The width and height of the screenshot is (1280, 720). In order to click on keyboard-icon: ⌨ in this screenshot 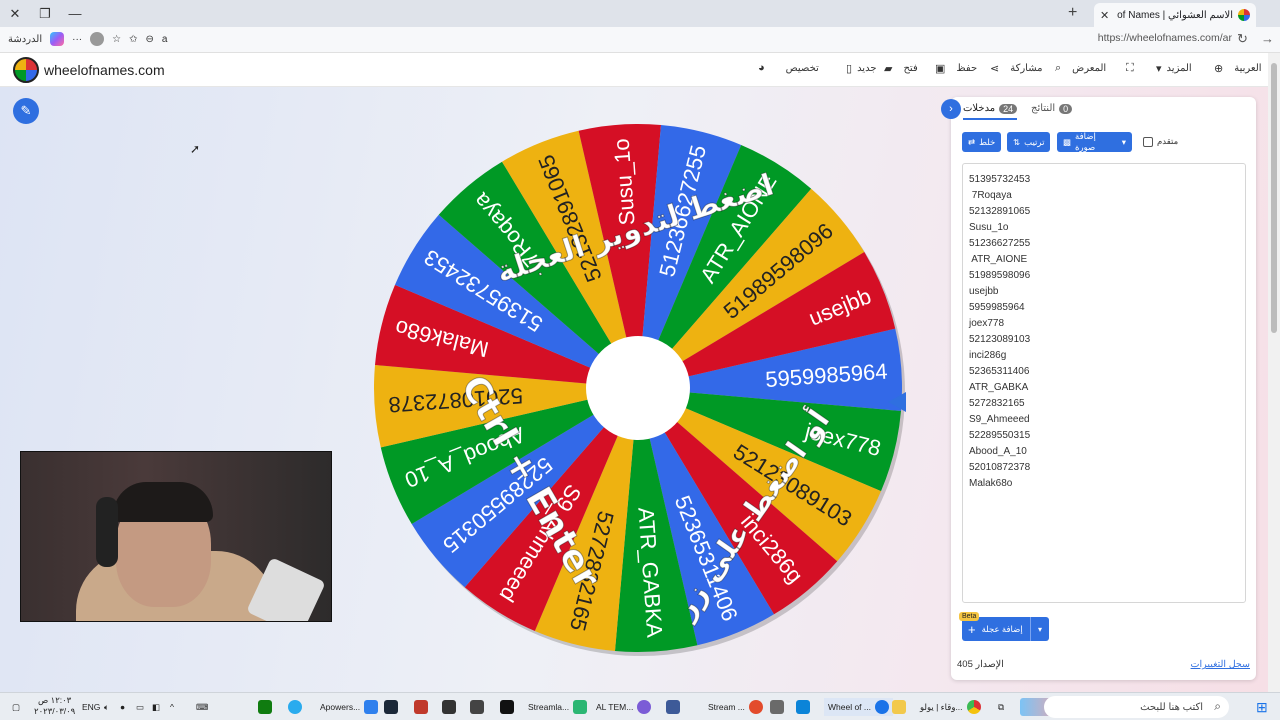, I will do `click(202, 707)`.